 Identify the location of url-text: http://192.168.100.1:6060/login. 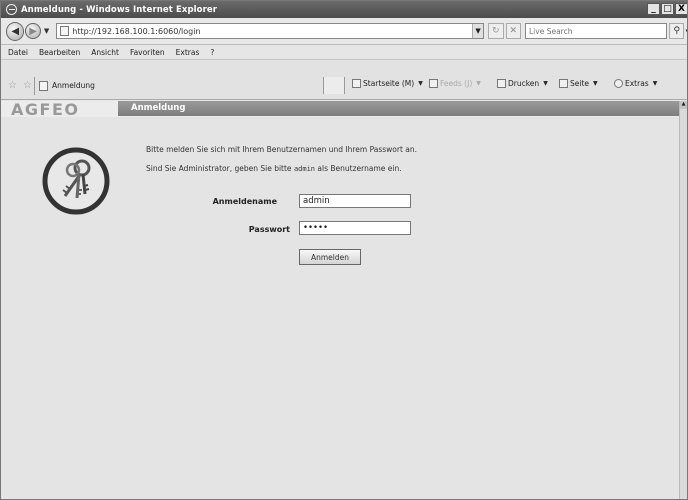
(272, 31).